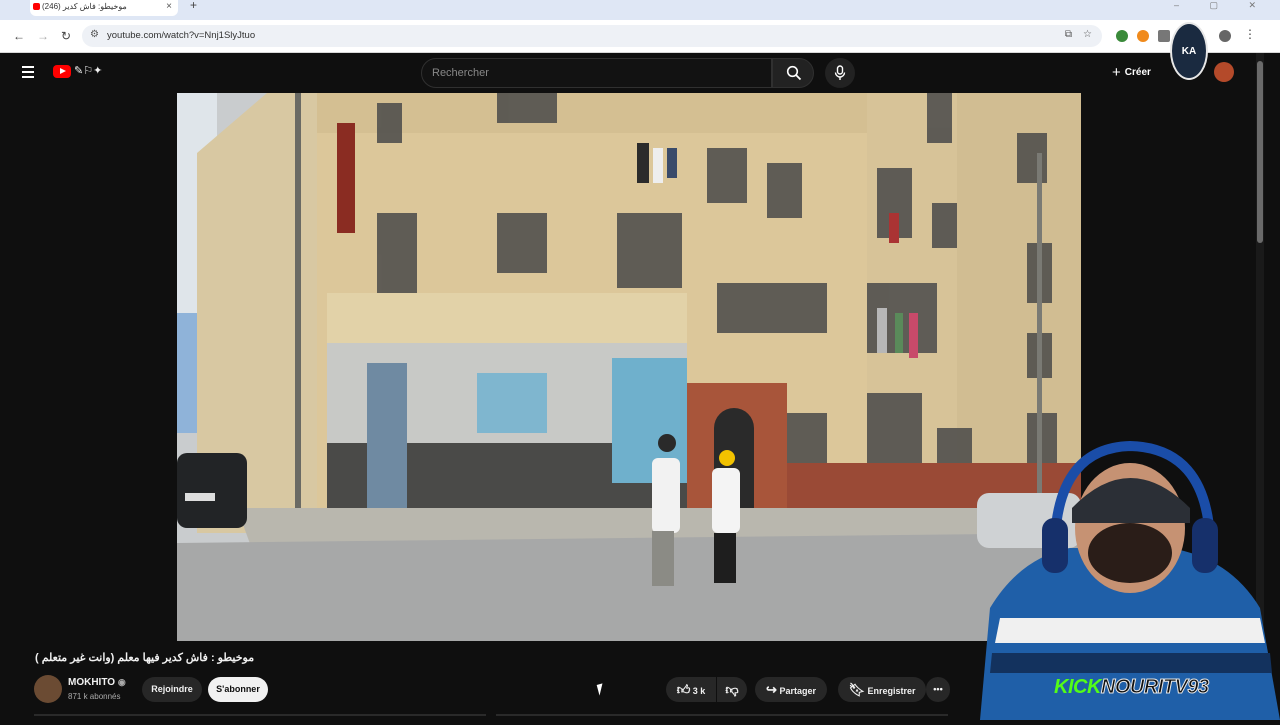 The image size is (1280, 725). What do you see at coordinates (596, 73) in the screenshot?
I see `search-input: Rechercher` at bounding box center [596, 73].